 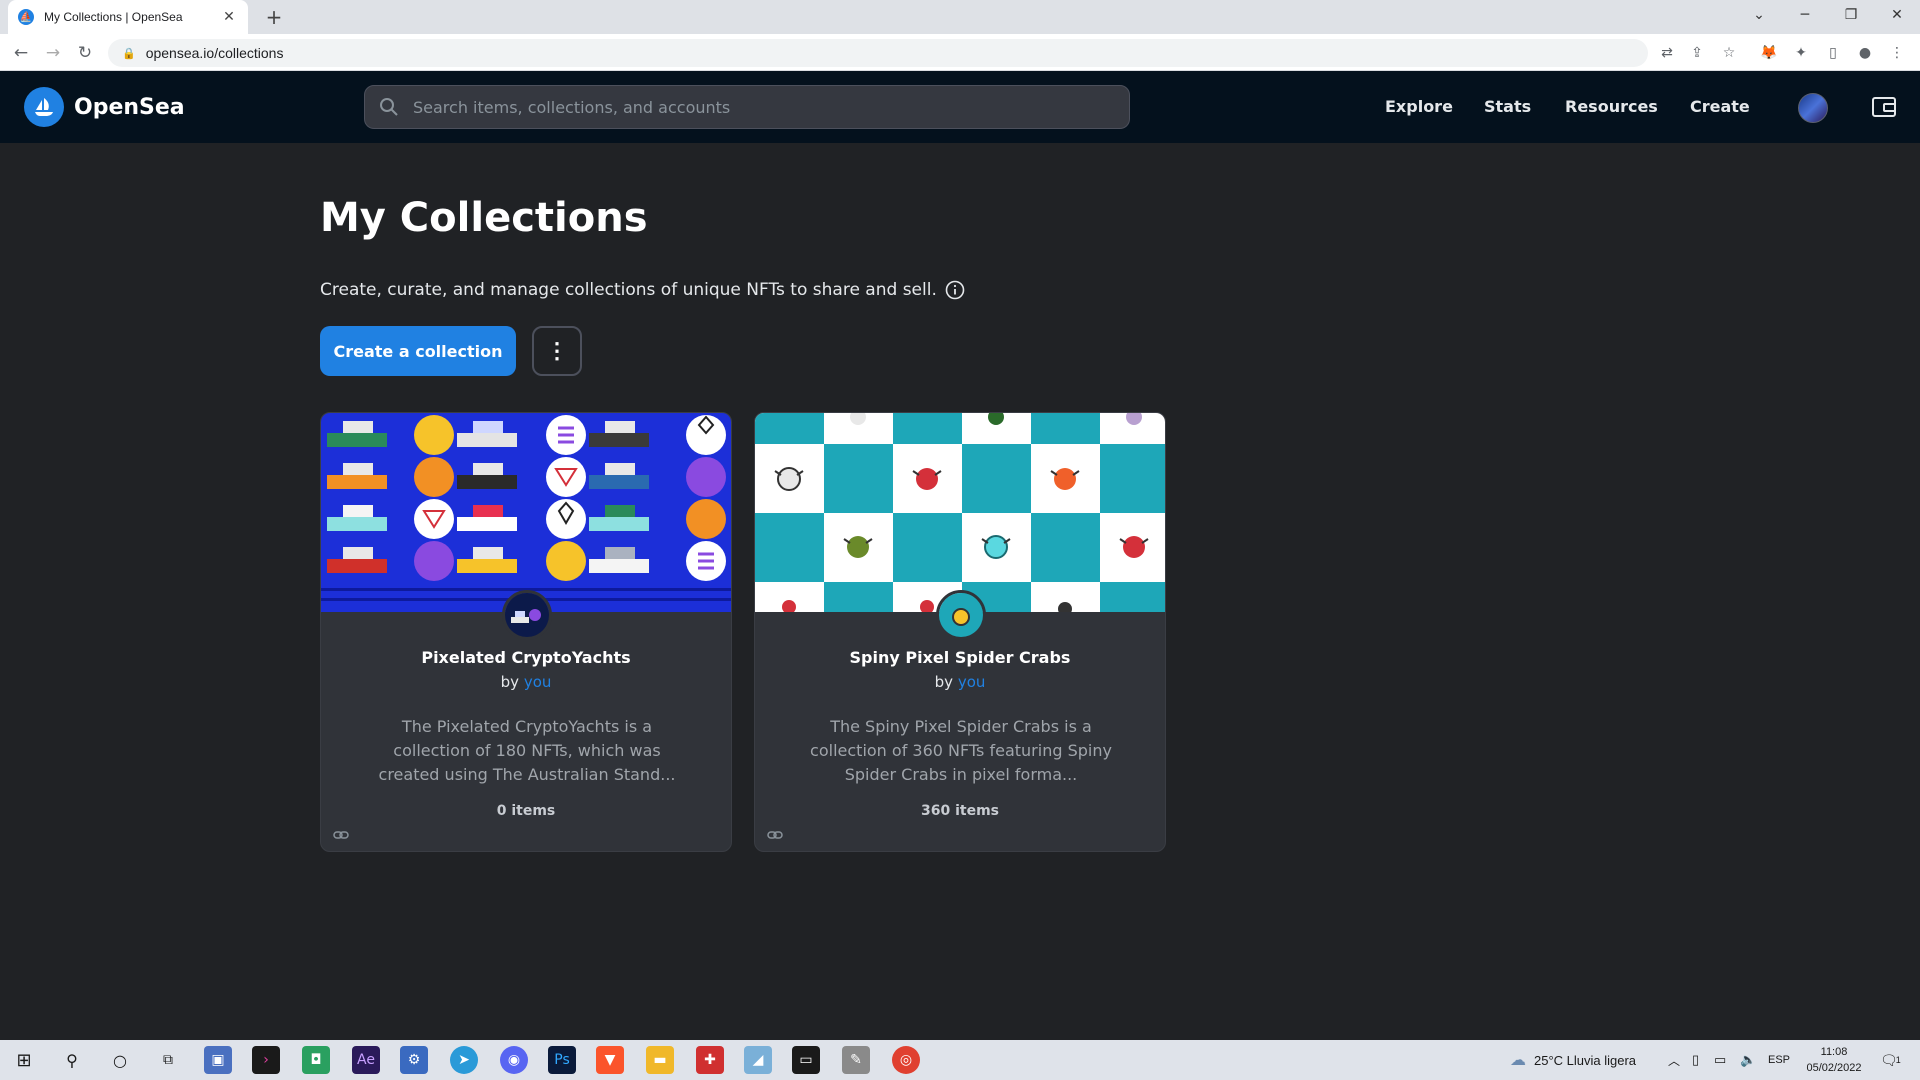 What do you see at coordinates (1834, 1060) in the screenshot?
I see `taskbar-clock: 11:08 05/02/2022` at bounding box center [1834, 1060].